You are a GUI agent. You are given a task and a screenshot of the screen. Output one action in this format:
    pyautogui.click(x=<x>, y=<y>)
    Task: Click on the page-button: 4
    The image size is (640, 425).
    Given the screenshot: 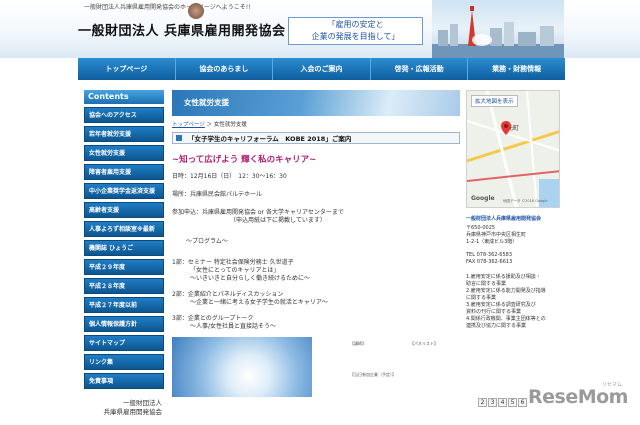 What is the action you would take?
    pyautogui.click(x=502, y=402)
    